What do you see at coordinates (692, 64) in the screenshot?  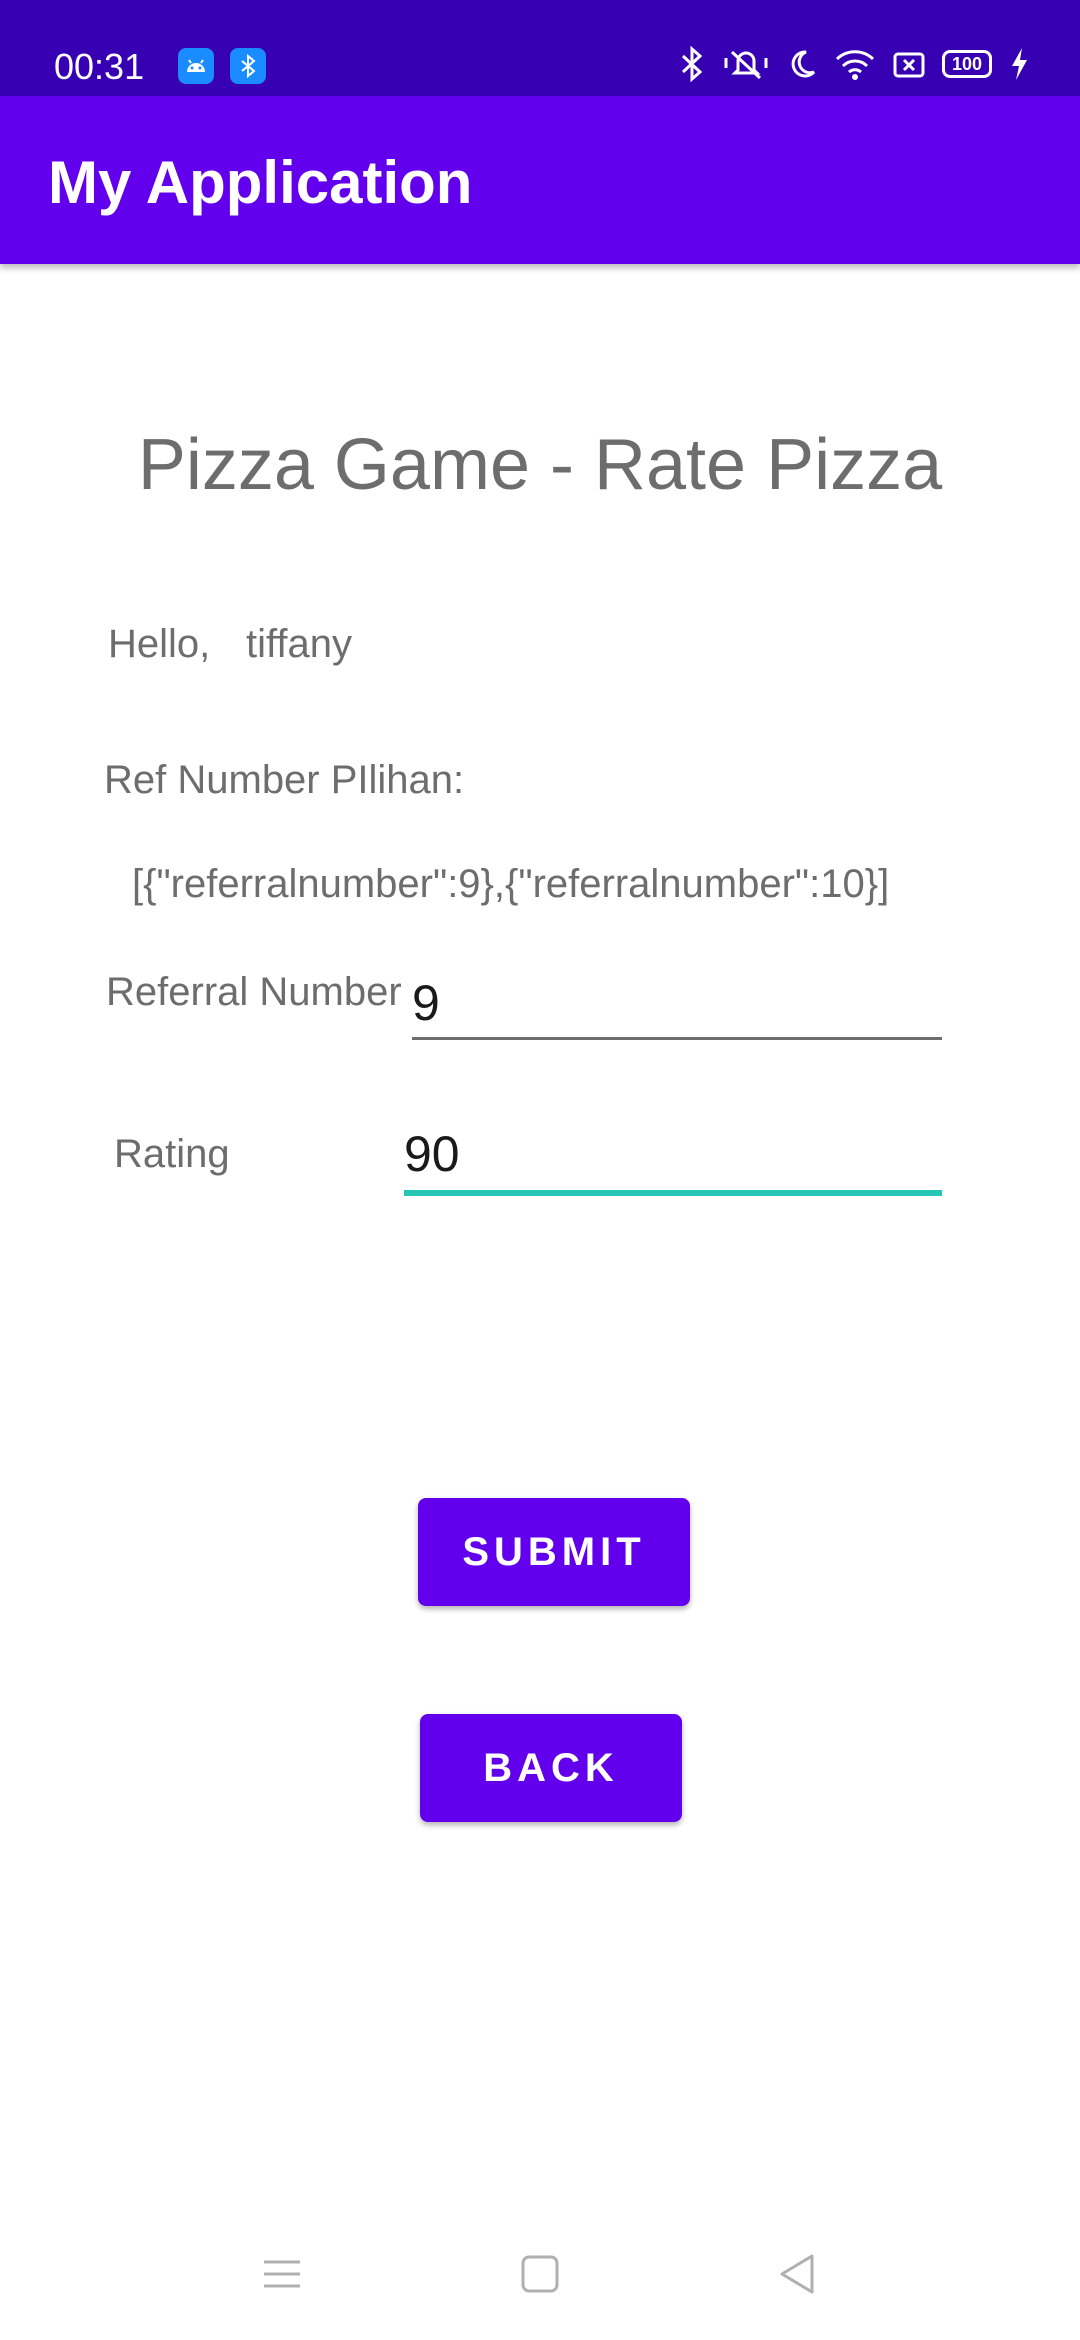 I see `bluetooth-icon` at bounding box center [692, 64].